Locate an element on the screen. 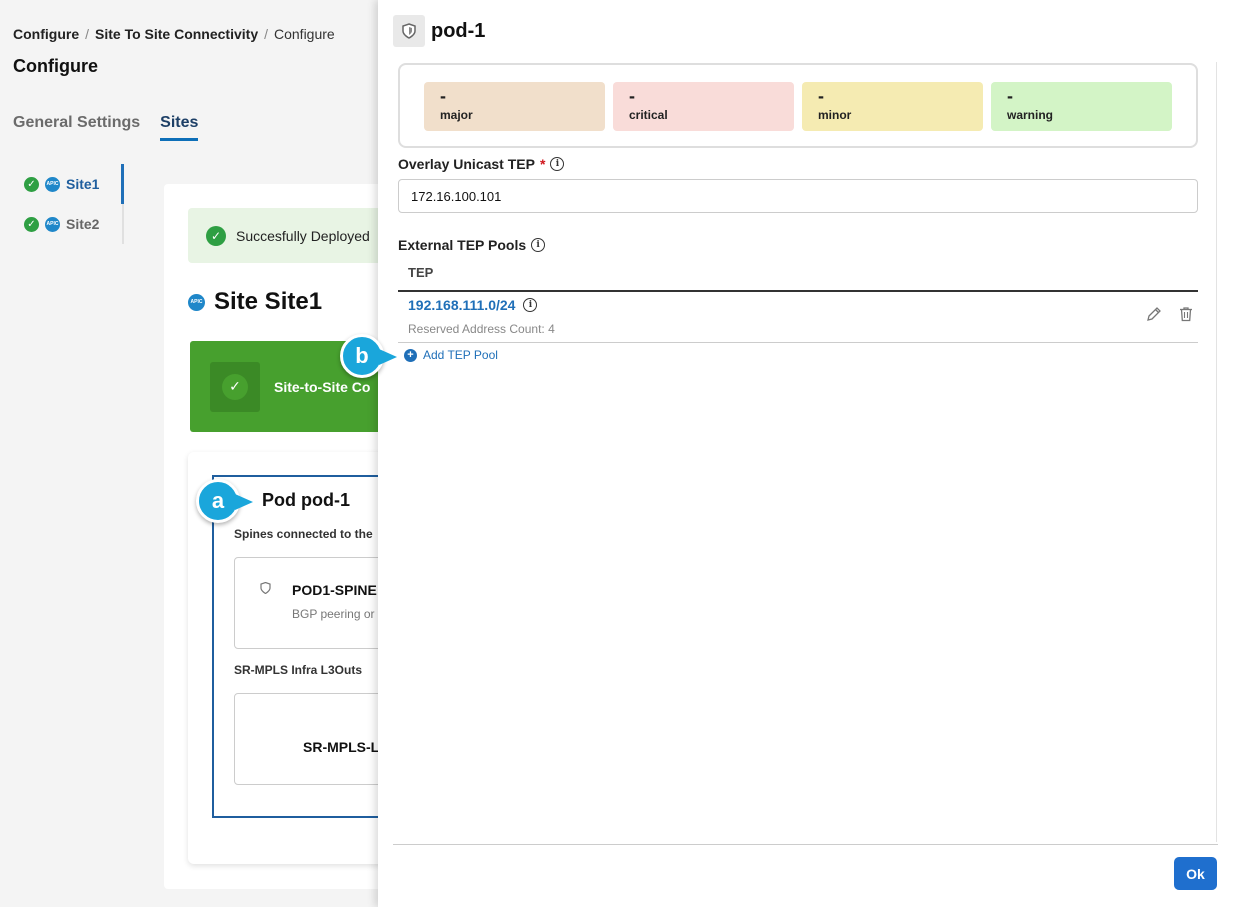 Image resolution: width=1233 pixels, height=907 pixels. tep-link: 192.168.111.0/24 i is located at coordinates (473, 305).